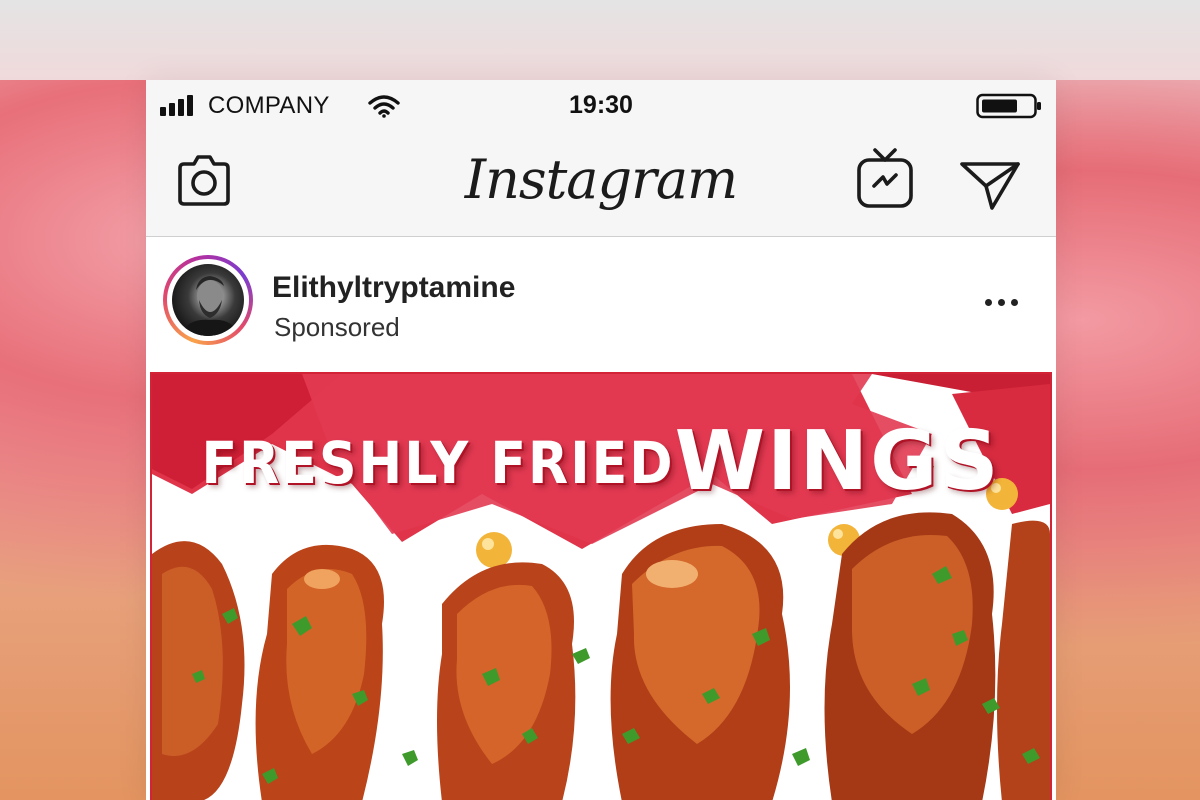 This screenshot has width=1200, height=800. I want to click on avatar-photo, so click(208, 300).